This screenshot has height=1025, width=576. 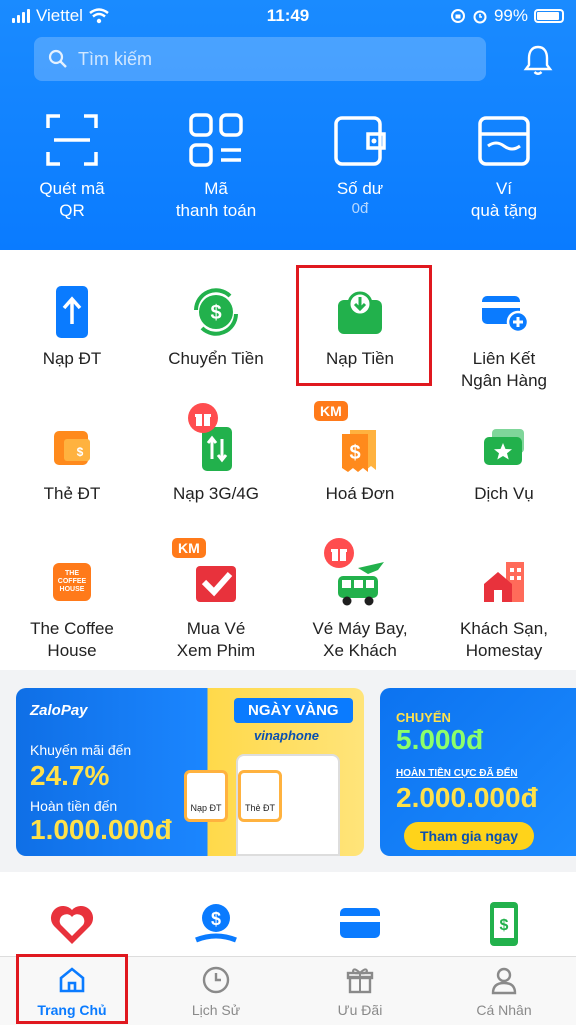 I want to click on service-movie-ticket: KM Mua Vé Xem Phim, so click(x=216, y=600).